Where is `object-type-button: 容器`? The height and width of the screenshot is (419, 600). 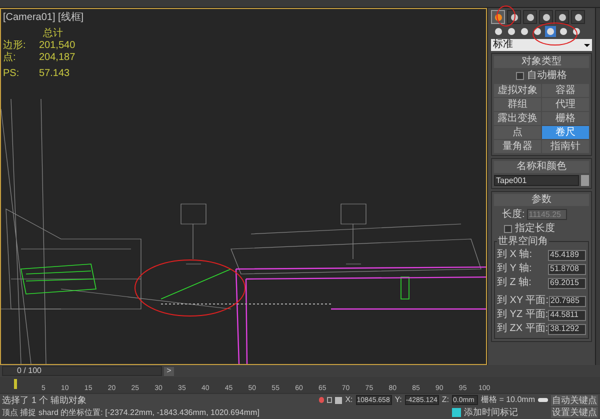 object-type-button: 容器 is located at coordinates (565, 90).